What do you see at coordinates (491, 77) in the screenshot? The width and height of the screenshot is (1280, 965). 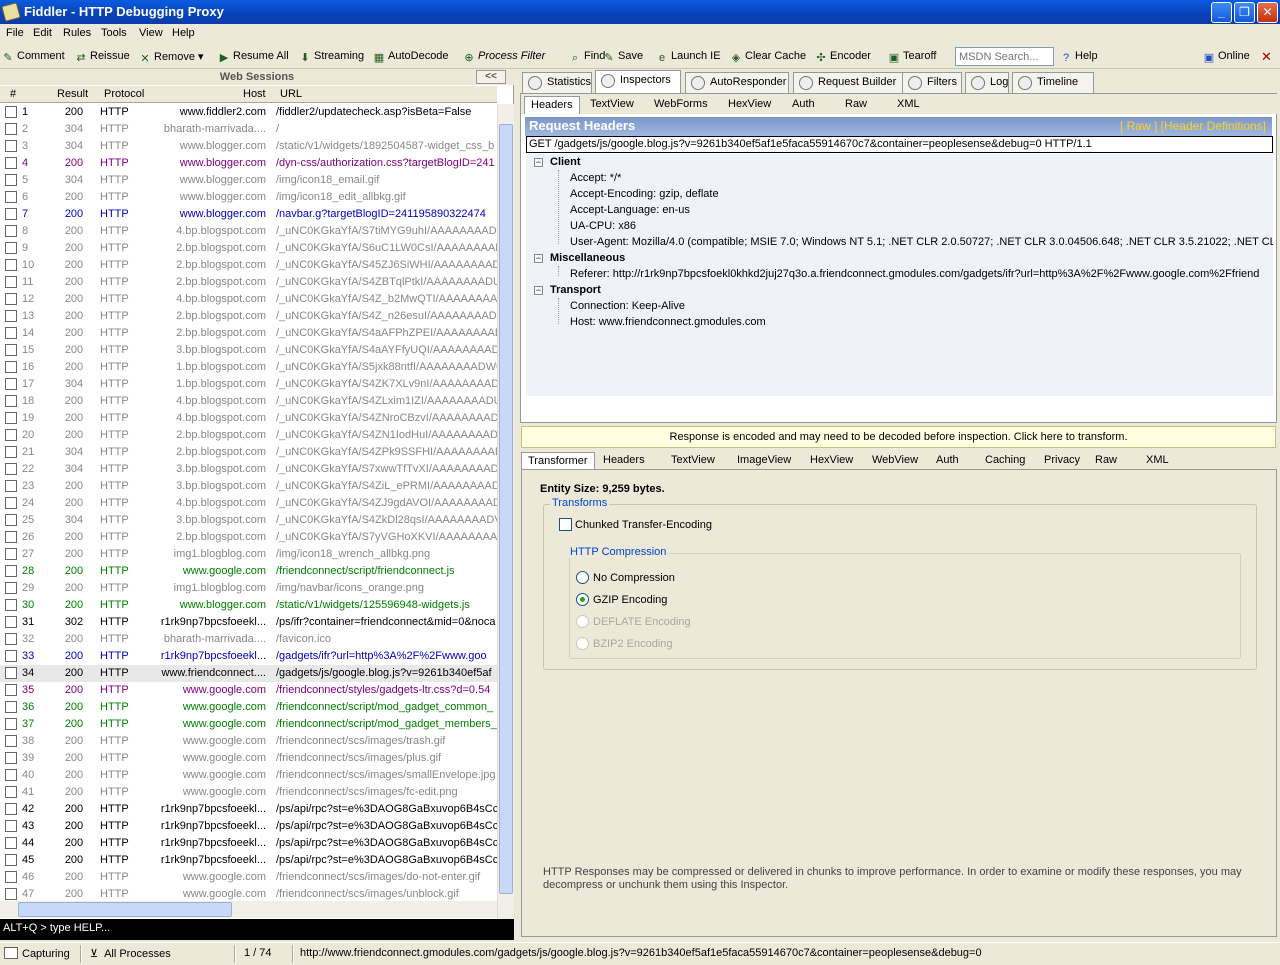 I see `collapse-button: <<` at bounding box center [491, 77].